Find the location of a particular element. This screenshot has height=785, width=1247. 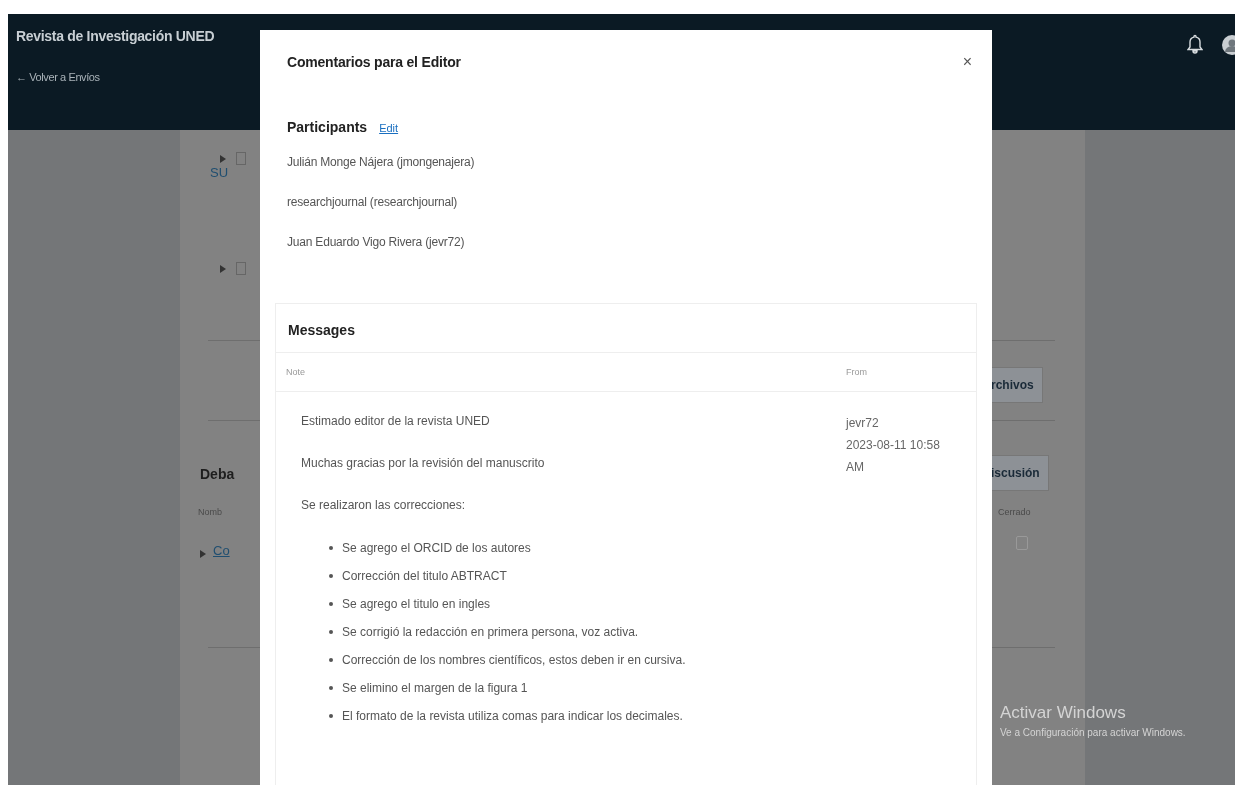

user-avatar-icon is located at coordinates (1228, 45).